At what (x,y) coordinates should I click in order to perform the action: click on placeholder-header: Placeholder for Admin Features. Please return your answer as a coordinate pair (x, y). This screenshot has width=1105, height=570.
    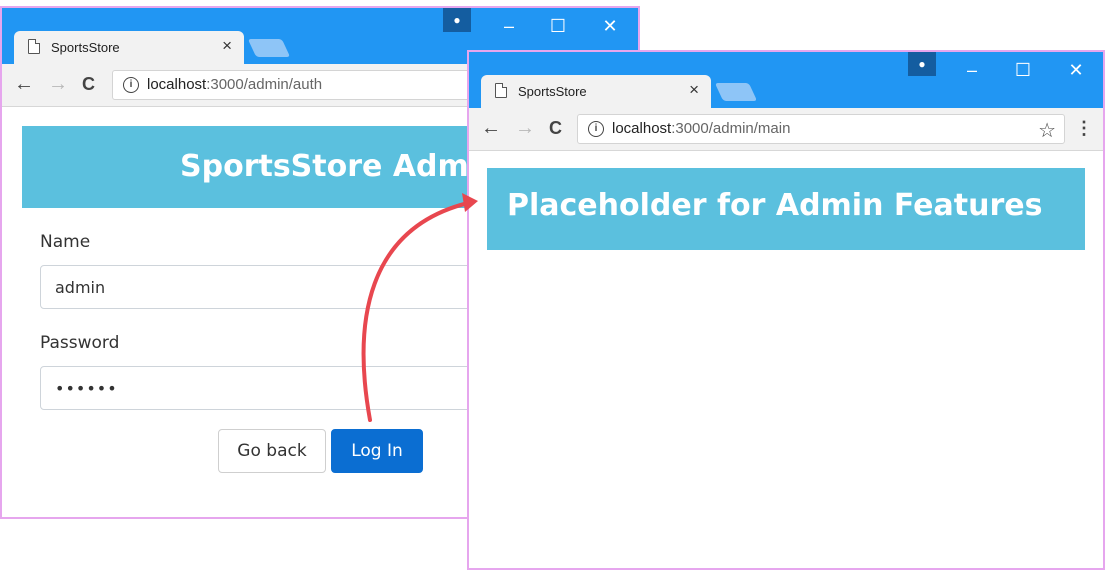
    Looking at the image, I should click on (786, 209).